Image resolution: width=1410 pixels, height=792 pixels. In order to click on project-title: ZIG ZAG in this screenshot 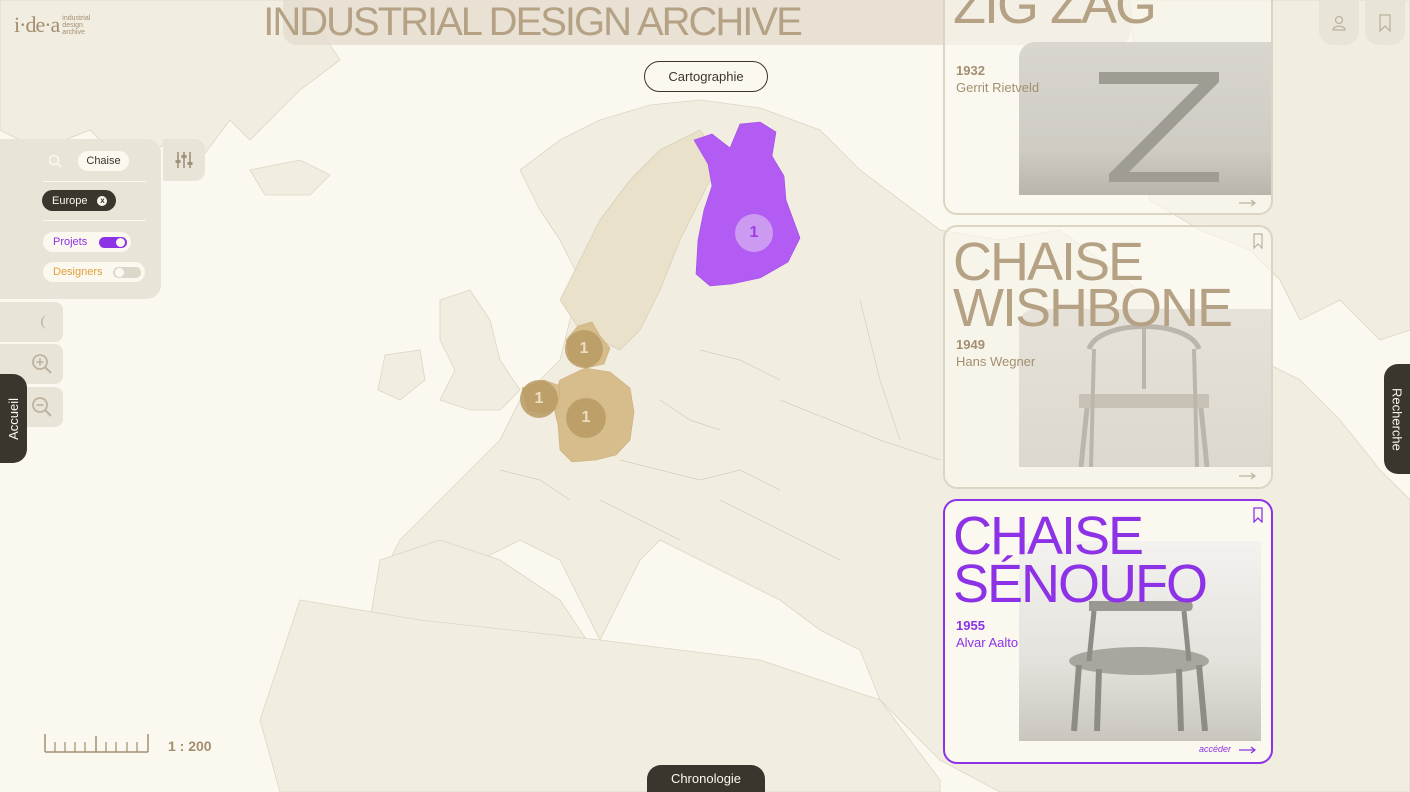, I will do `click(1055, 17)`.